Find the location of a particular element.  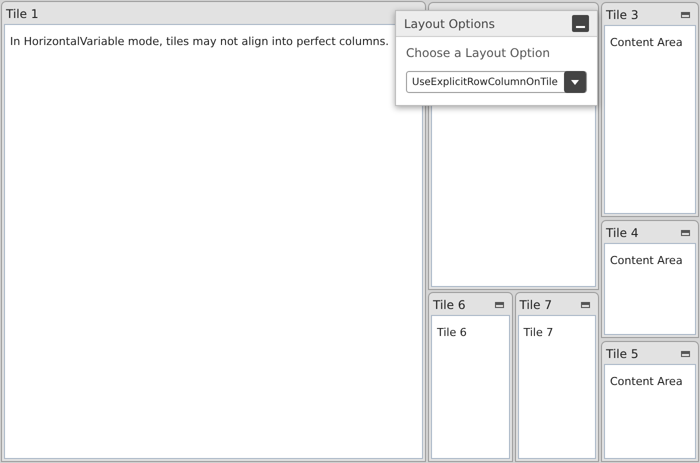

caret-icon is located at coordinates (575, 82).